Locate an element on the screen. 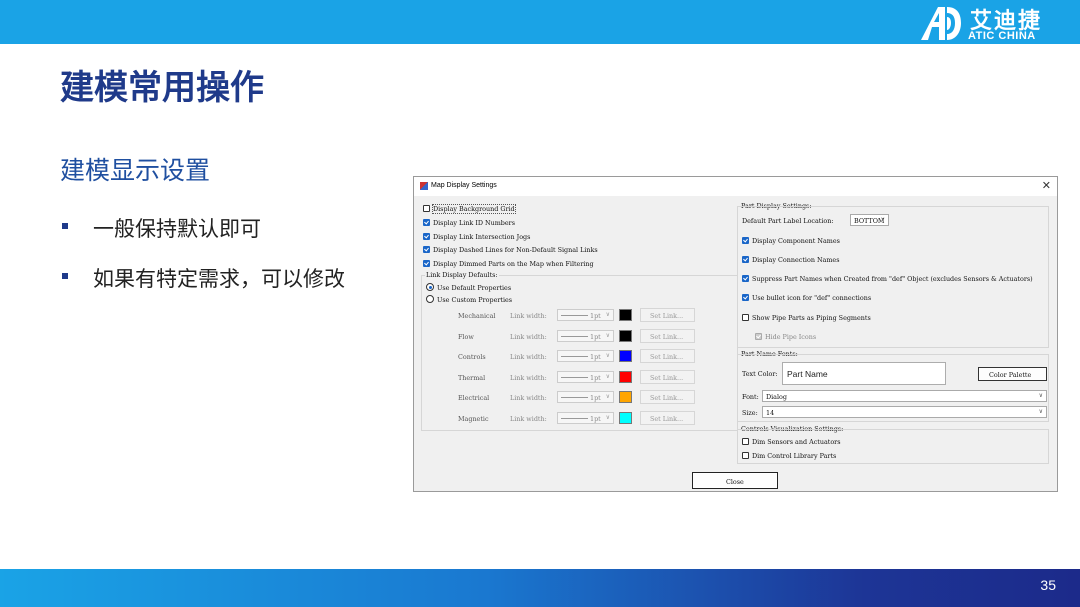  link-type-name: Magnetic is located at coordinates (473, 419).